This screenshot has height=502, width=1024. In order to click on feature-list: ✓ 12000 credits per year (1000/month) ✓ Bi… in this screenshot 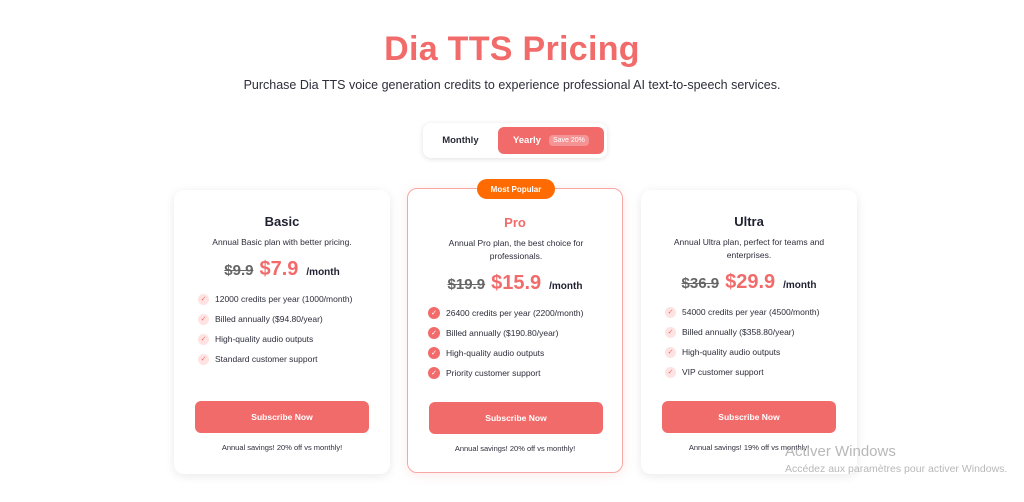, I will do `click(275, 329)`.